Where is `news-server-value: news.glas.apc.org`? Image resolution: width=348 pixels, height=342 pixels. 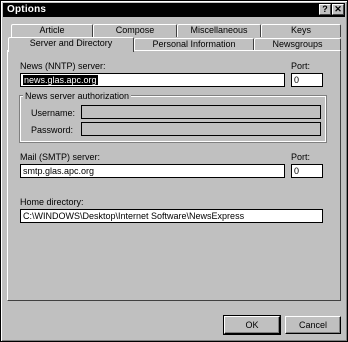
news-server-value: news.glas.apc.org is located at coordinates (60, 80).